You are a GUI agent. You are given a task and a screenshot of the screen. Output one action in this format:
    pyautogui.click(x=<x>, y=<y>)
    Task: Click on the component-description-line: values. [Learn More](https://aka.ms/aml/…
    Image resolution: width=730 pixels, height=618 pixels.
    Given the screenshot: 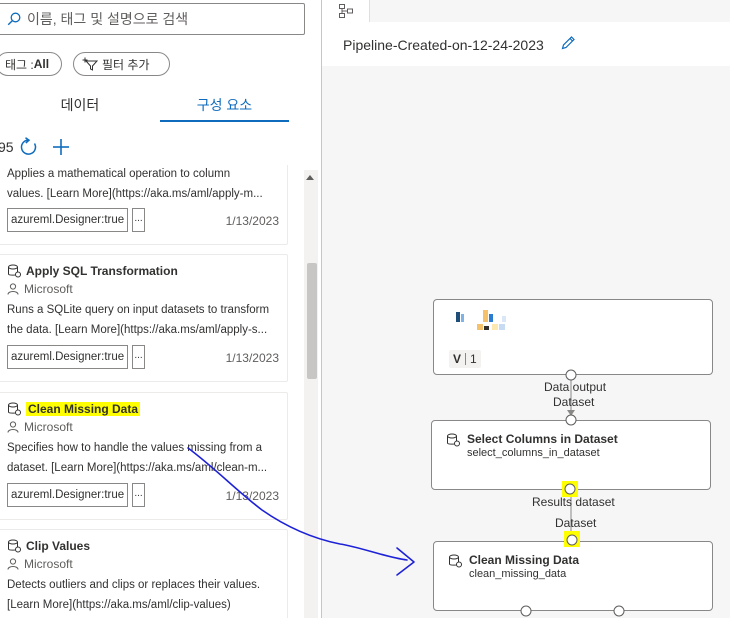 What is the action you would take?
    pyautogui.click(x=135, y=194)
    